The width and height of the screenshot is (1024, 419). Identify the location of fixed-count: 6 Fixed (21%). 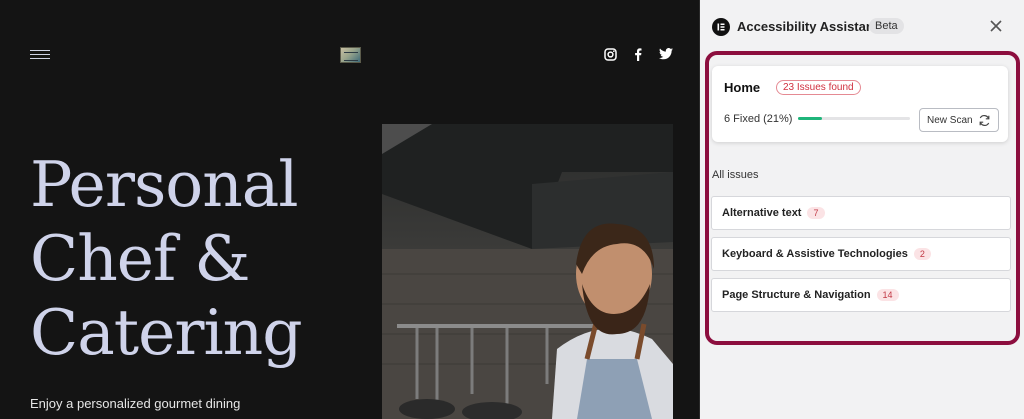
(758, 119).